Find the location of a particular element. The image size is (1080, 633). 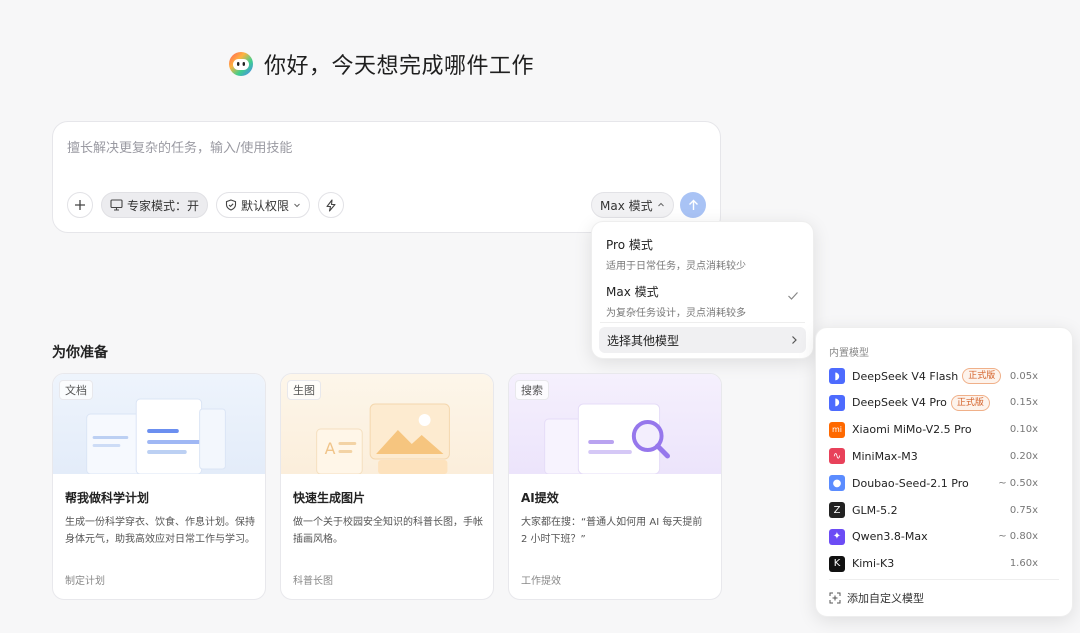

check-icon is located at coordinates (793, 296).